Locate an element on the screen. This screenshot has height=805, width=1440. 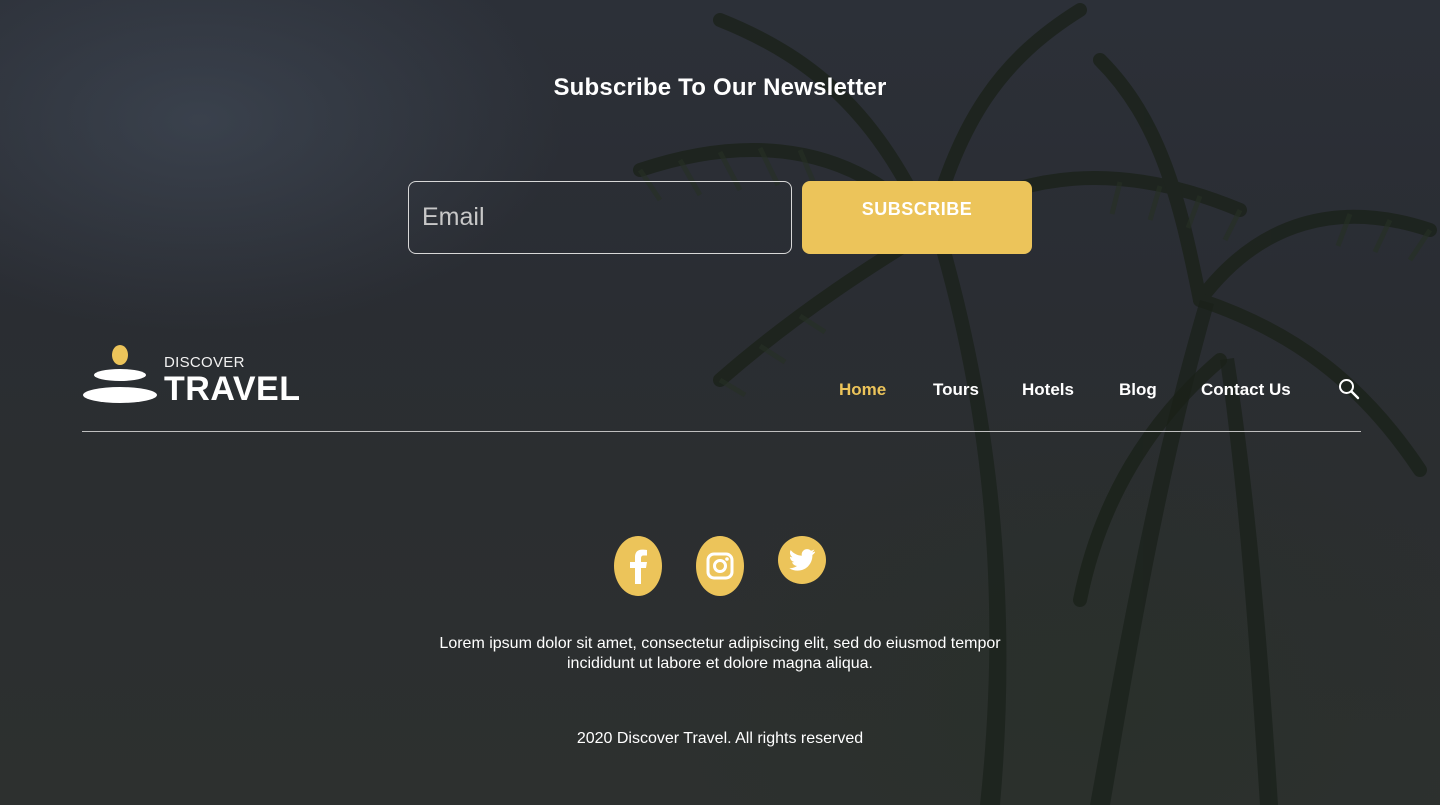
facebook-icon is located at coordinates (638, 566).